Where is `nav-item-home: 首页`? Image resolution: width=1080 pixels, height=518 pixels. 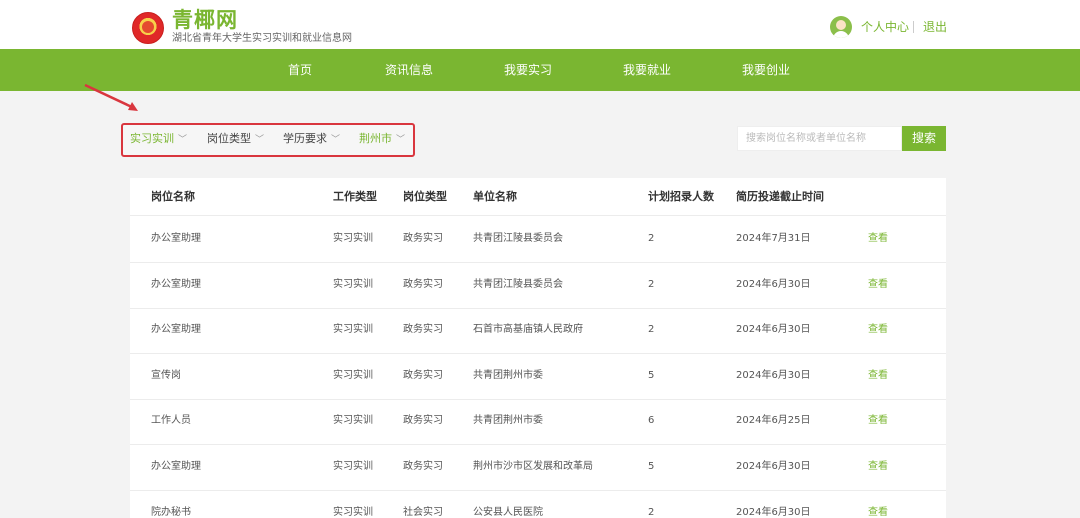
nav-item-home: 首页 is located at coordinates (300, 70).